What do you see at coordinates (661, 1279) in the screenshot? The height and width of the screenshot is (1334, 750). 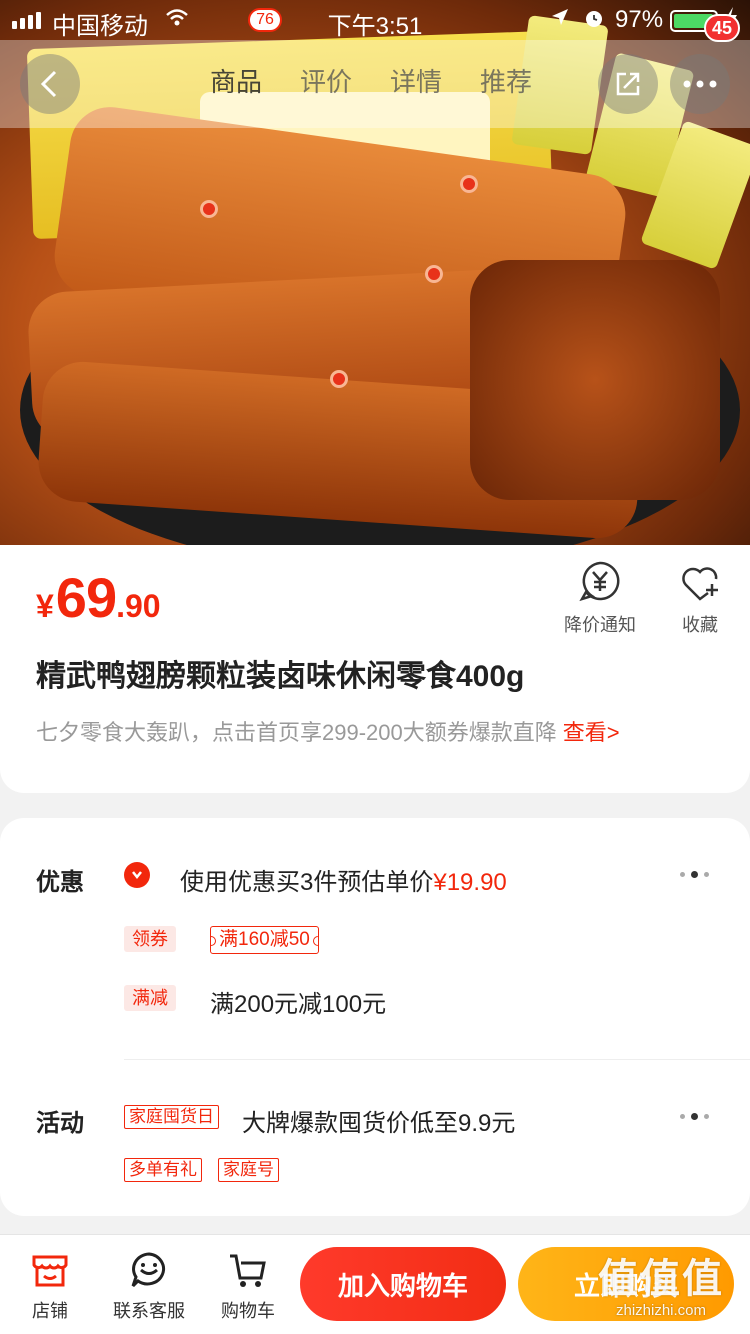 I see `watermark-logo-text: 值值值` at bounding box center [661, 1279].